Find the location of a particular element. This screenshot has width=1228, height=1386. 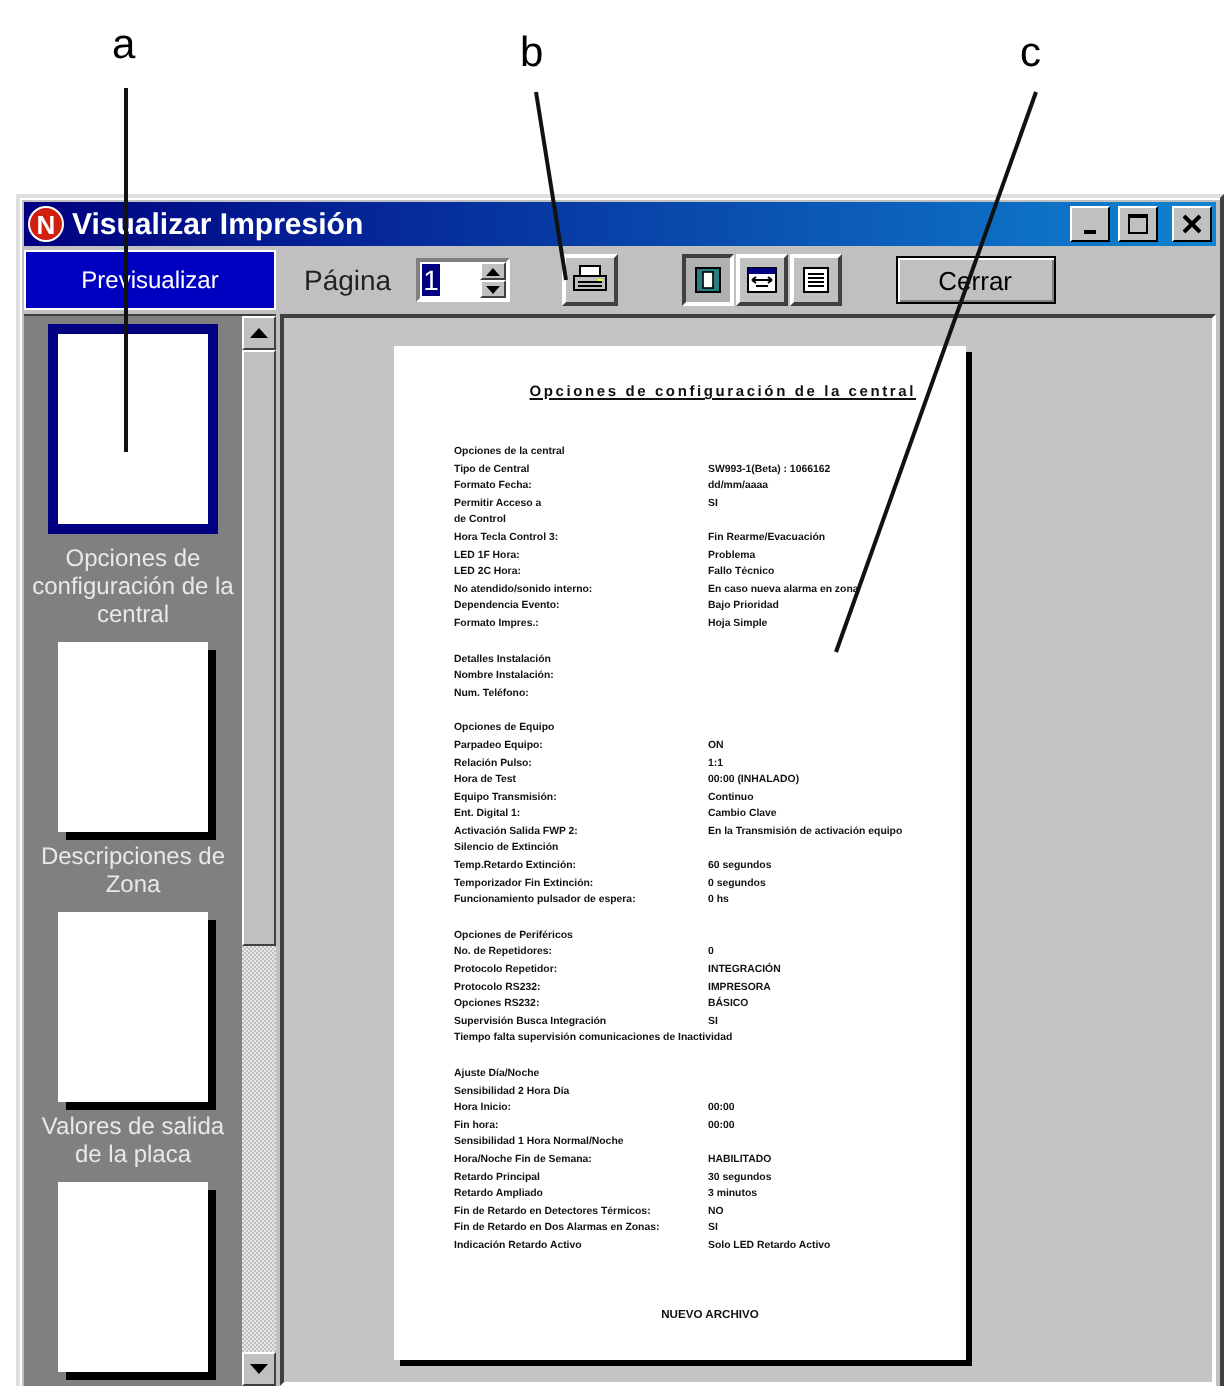

spin-down-button is located at coordinates (492, 289).